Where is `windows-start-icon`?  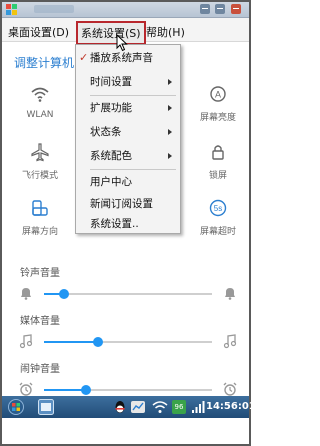 windows-start-icon is located at coordinates (16, 407).